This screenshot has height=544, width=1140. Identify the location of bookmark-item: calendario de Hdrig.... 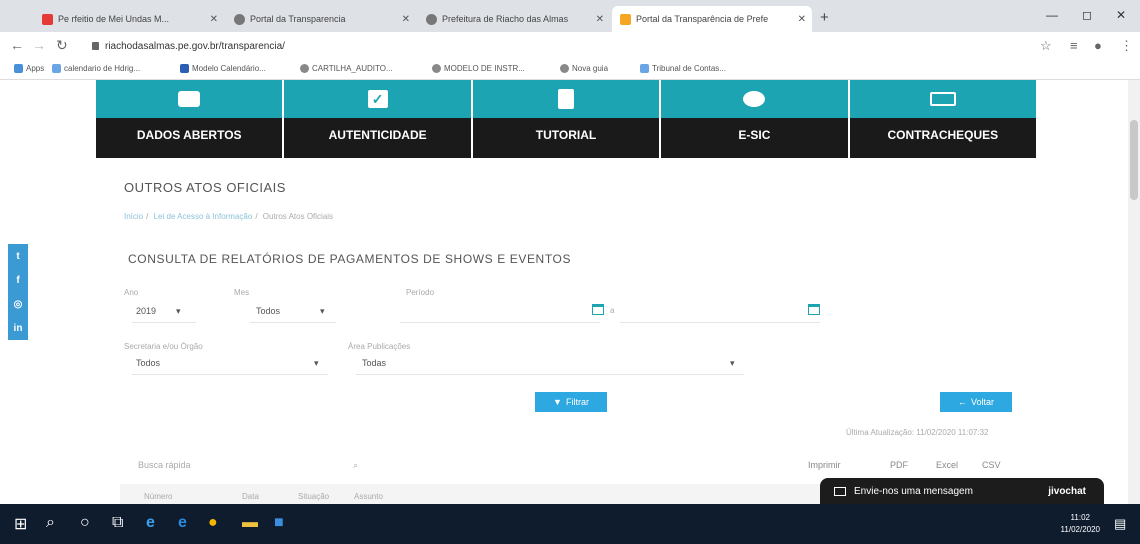
(96, 68).